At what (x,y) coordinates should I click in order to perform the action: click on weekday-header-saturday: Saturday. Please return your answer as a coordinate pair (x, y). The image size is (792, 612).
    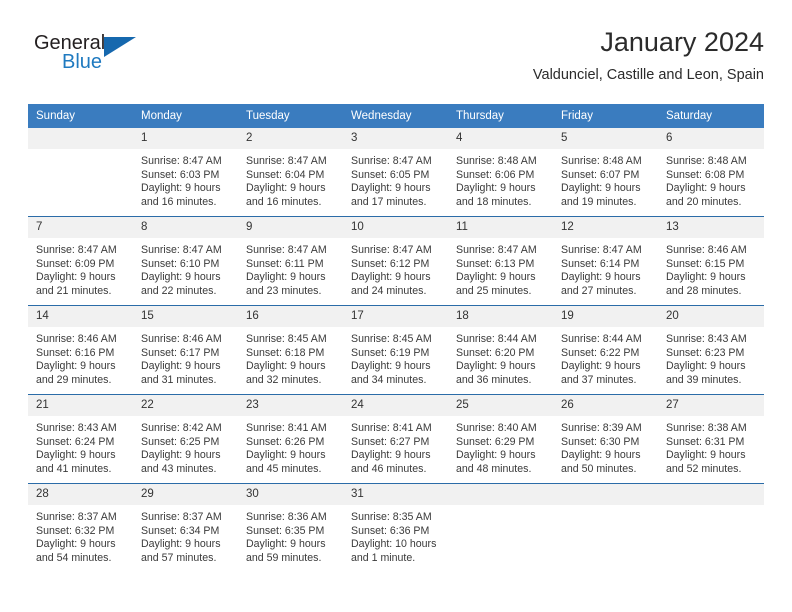
    Looking at the image, I should click on (711, 116).